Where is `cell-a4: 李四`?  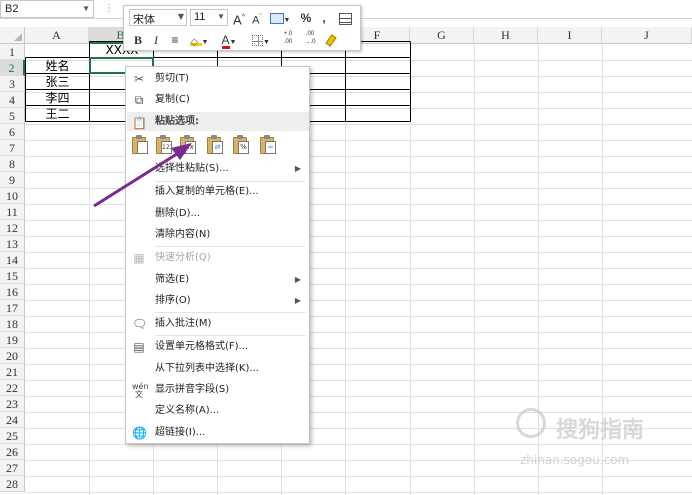 cell-a4: 李四 is located at coordinates (57, 98).